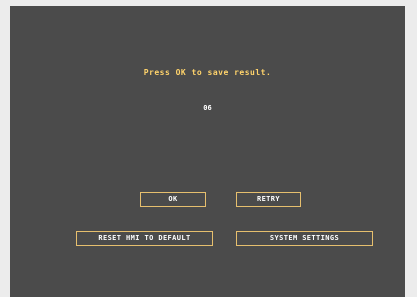  I want to click on prompt-message: Press OK to save result., so click(207, 72).